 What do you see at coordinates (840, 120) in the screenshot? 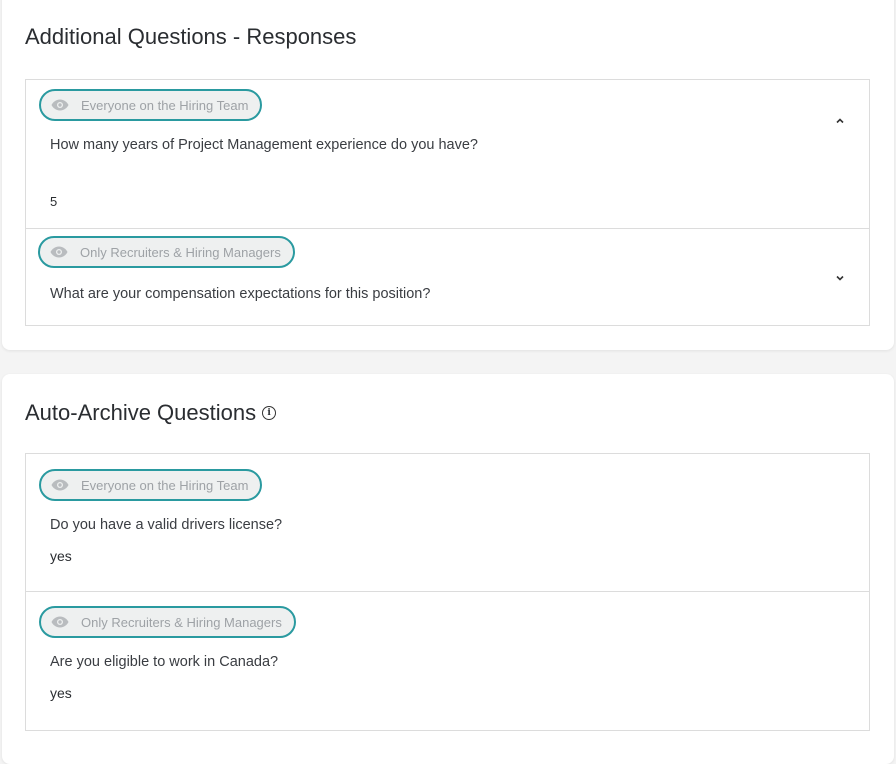
I see `collapse-chevron-up-icon` at bounding box center [840, 120].